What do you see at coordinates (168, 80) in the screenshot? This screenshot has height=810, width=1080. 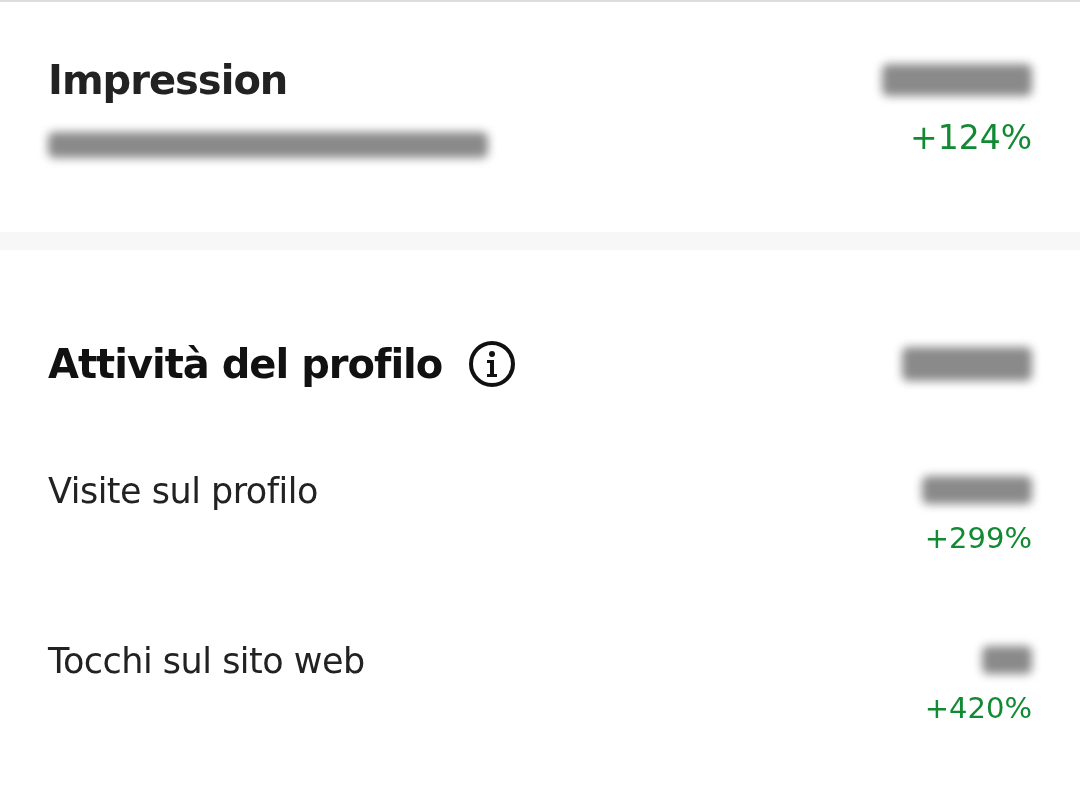 I see `section-title: Impression` at bounding box center [168, 80].